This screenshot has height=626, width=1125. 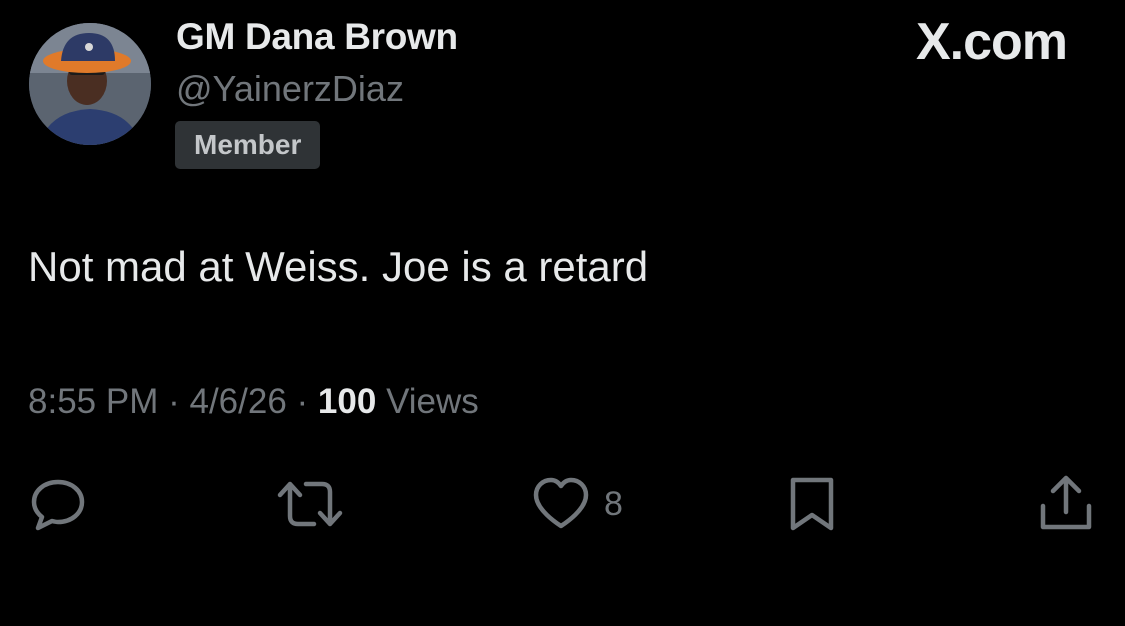 I want to click on bookmark-button, so click(x=812, y=504).